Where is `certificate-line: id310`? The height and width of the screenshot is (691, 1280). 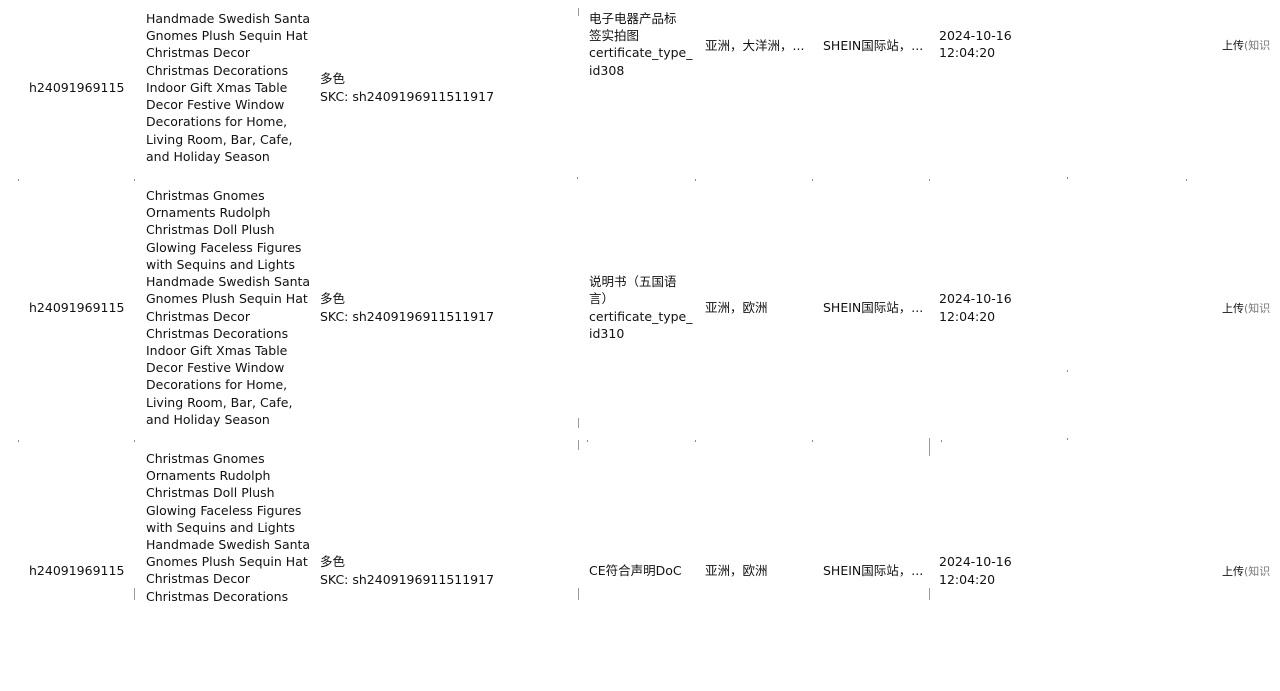 certificate-line: id310 is located at coordinates (607, 333).